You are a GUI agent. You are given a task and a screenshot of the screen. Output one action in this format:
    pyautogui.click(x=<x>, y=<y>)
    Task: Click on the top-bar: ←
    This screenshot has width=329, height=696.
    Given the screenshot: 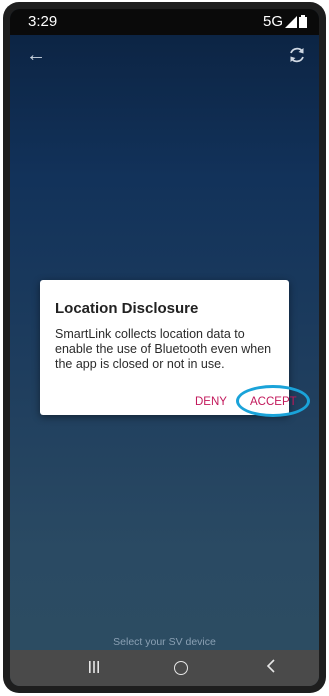 What is the action you would take?
    pyautogui.click(x=164, y=57)
    